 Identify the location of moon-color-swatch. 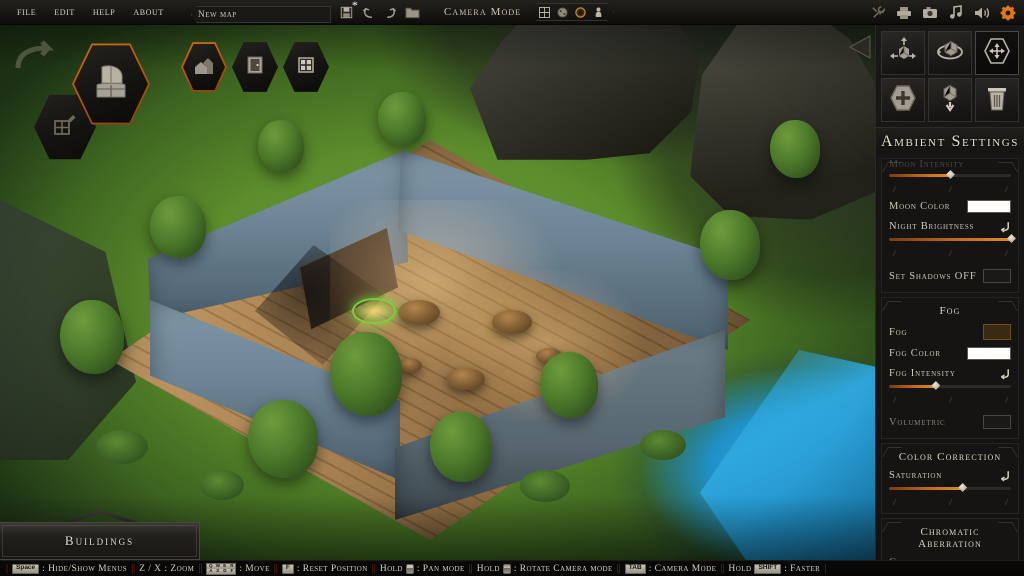
(989, 206).